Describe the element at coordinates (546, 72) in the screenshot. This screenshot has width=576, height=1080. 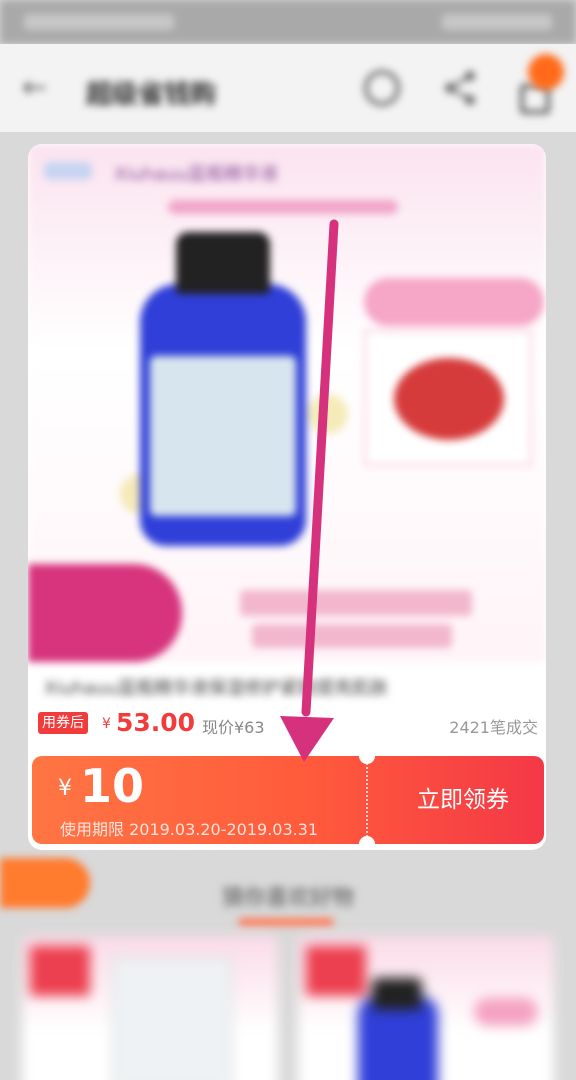
I see `cart-badge` at that location.